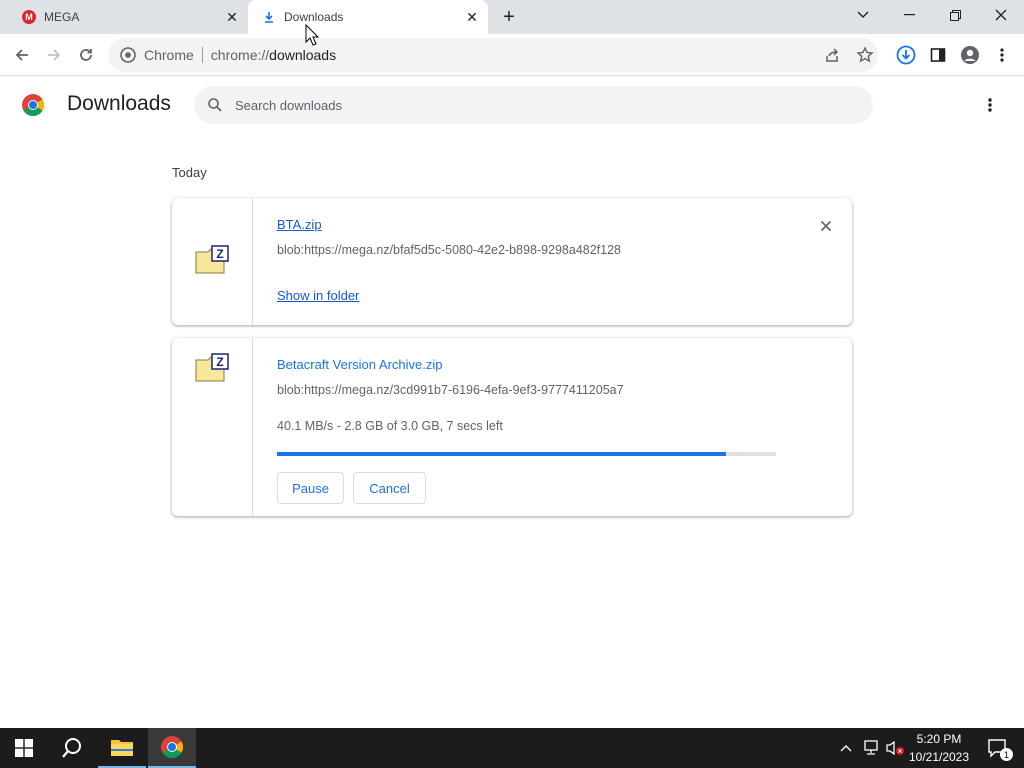 This screenshot has height=768, width=1024. I want to click on search-downloads, so click(533, 105).